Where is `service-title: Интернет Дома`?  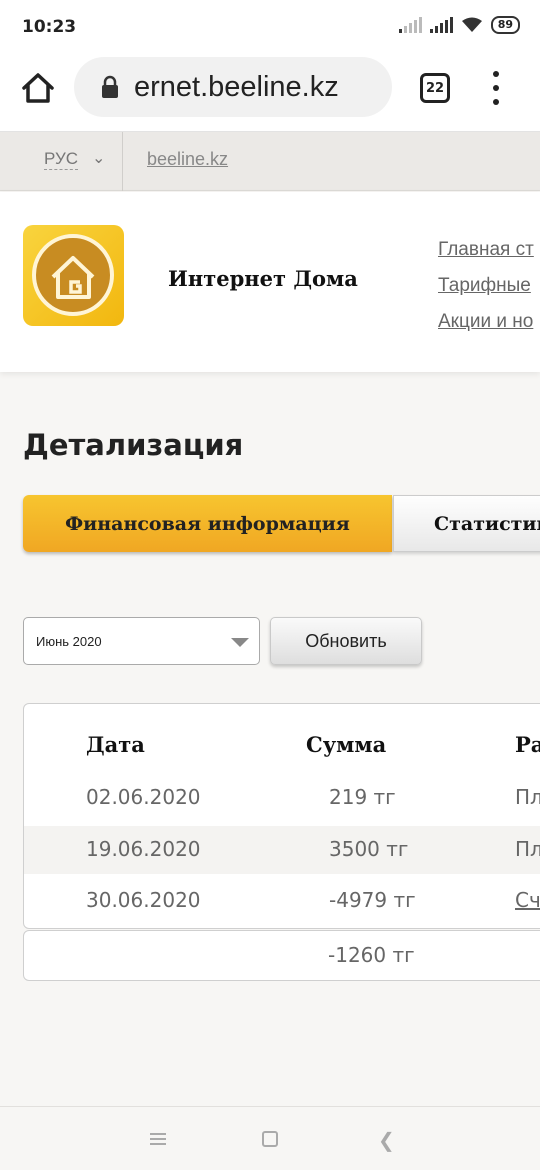 service-title: Интернет Дома is located at coordinates (263, 278).